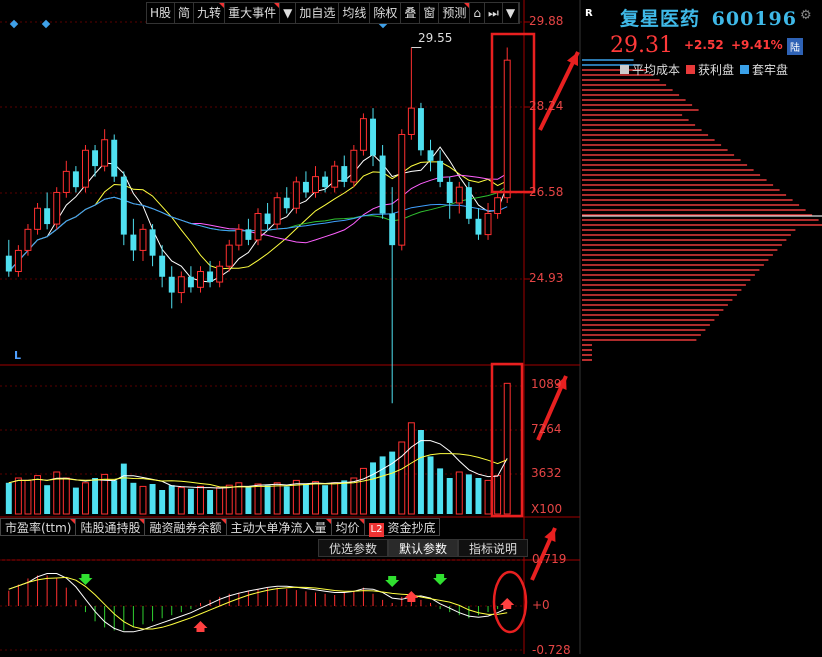 The height and width of the screenshot is (657, 822). What do you see at coordinates (348, 527) in the screenshot?
I see `indicator-tab-4: 均价` at bounding box center [348, 527].